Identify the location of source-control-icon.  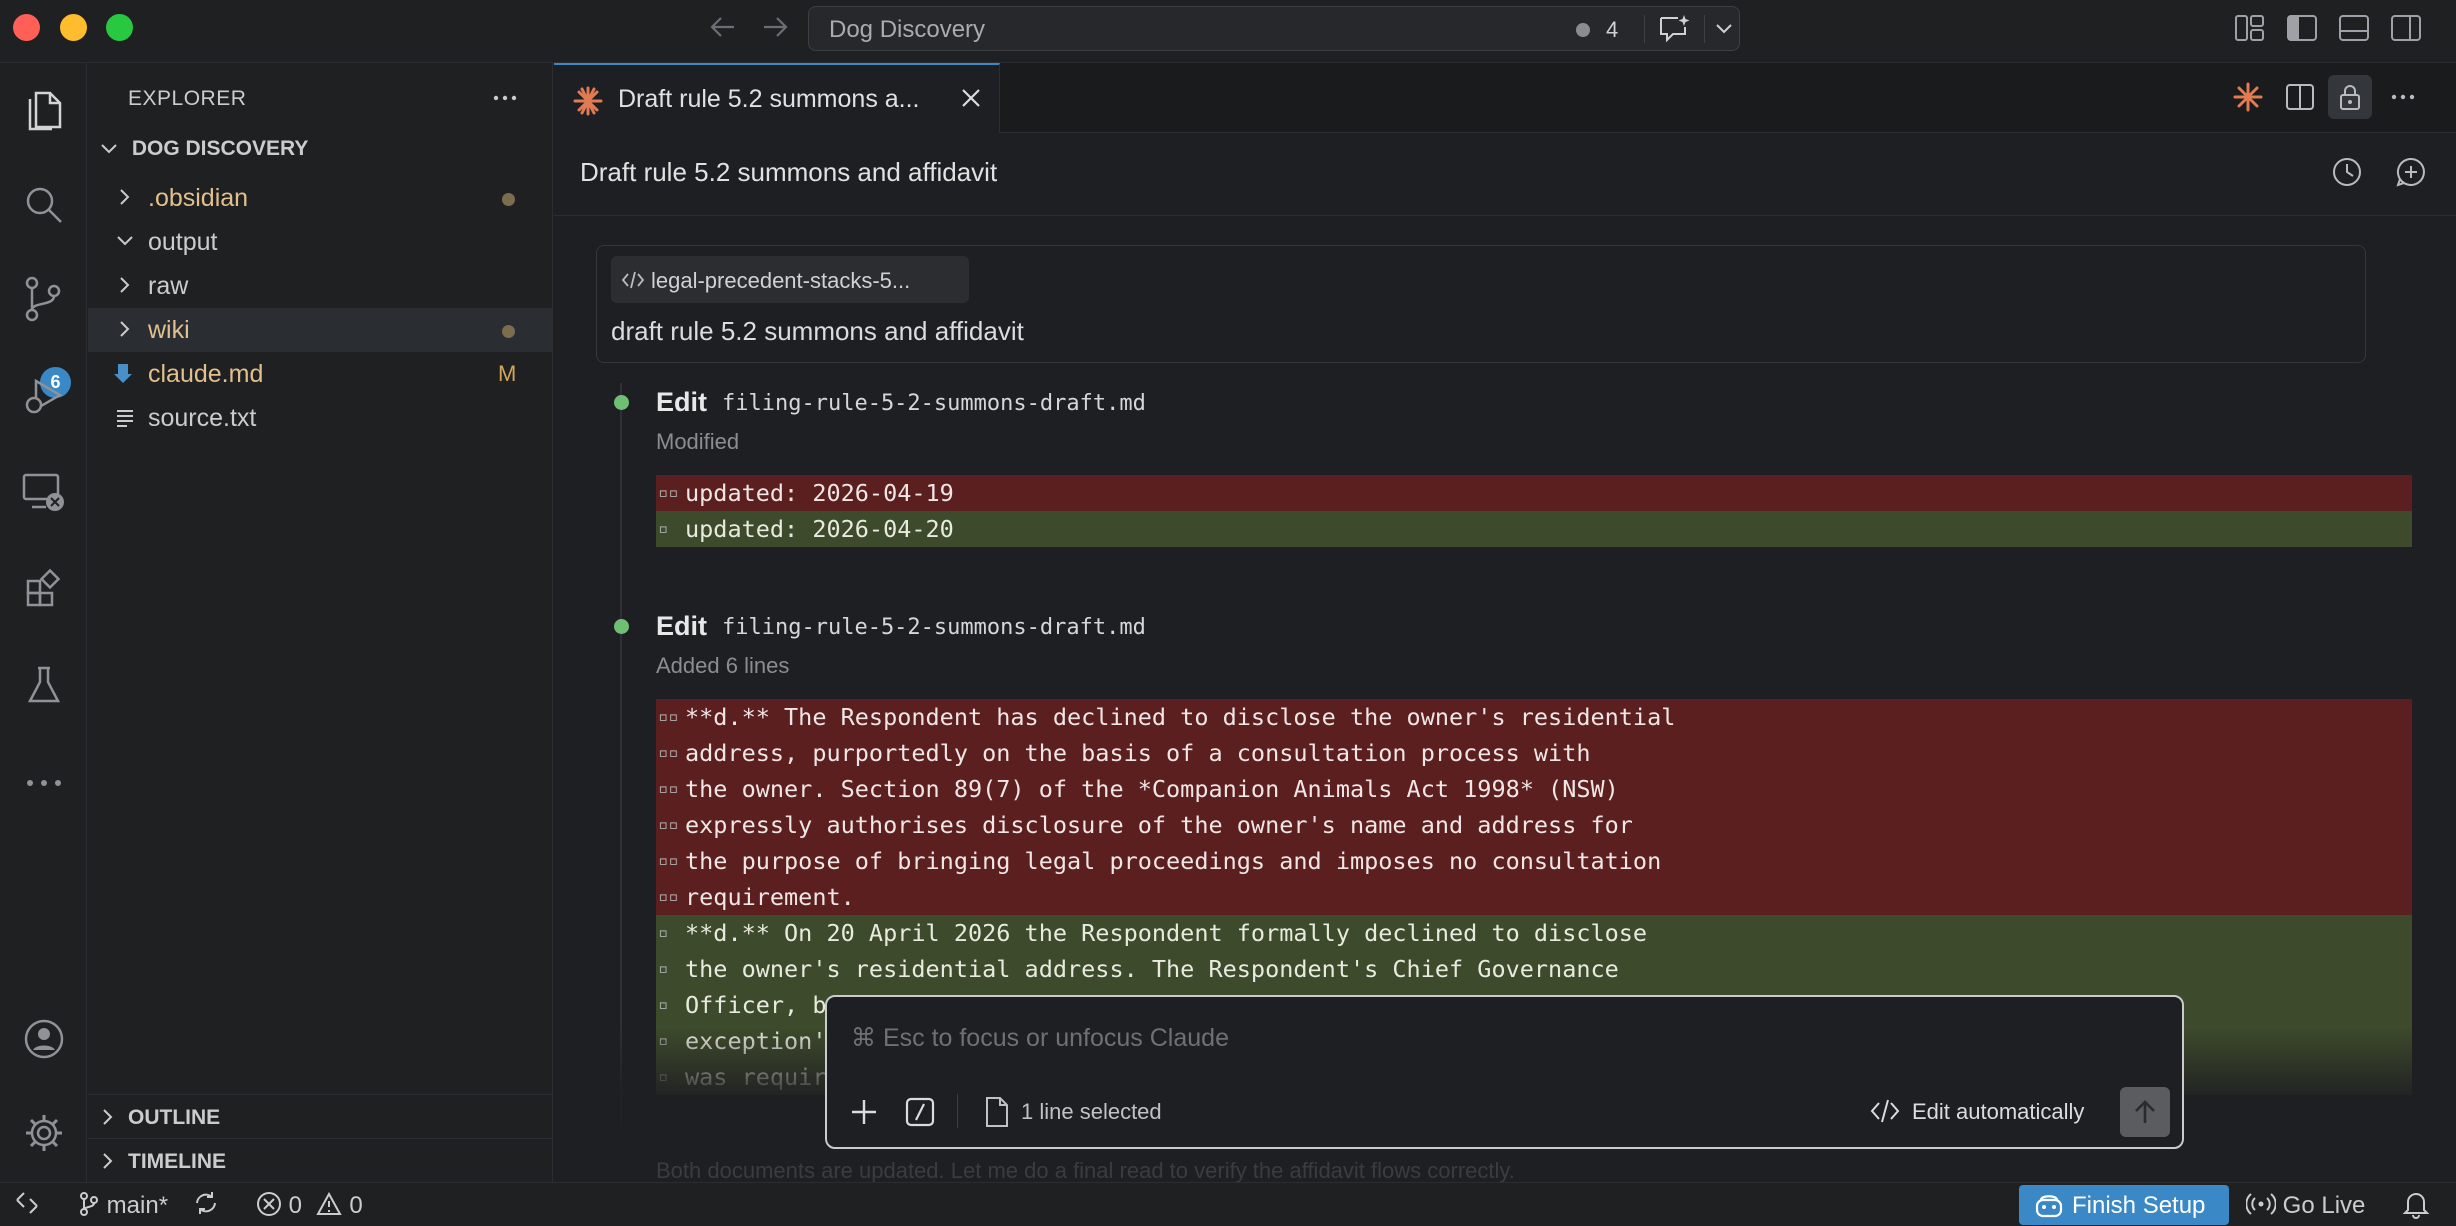
(43, 299).